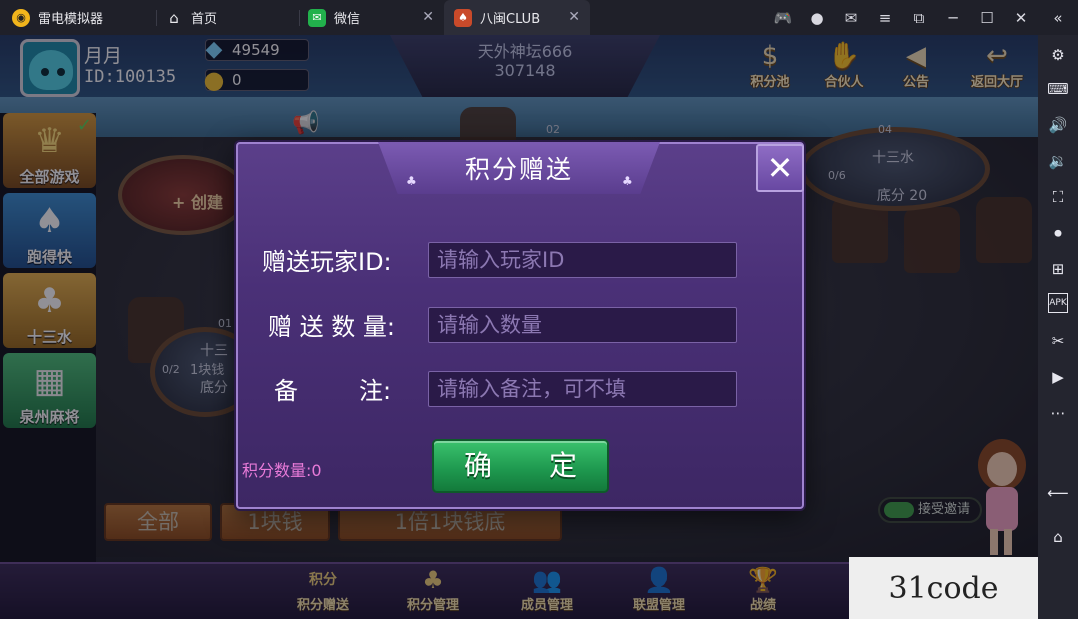 This screenshot has height=619, width=1078. I want to click on popout-icon: ⧉, so click(919, 17).